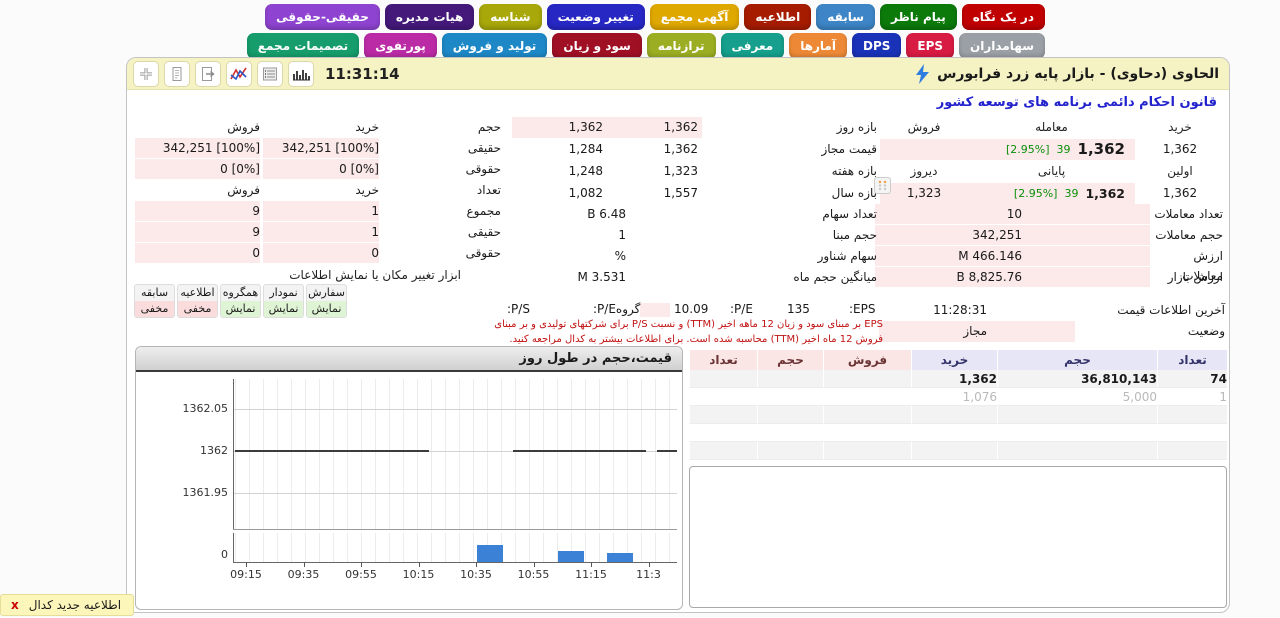 This screenshot has height=618, width=1280. Describe the element at coordinates (1051, 127) in the screenshot. I see `col-trade-label: معامله` at that location.